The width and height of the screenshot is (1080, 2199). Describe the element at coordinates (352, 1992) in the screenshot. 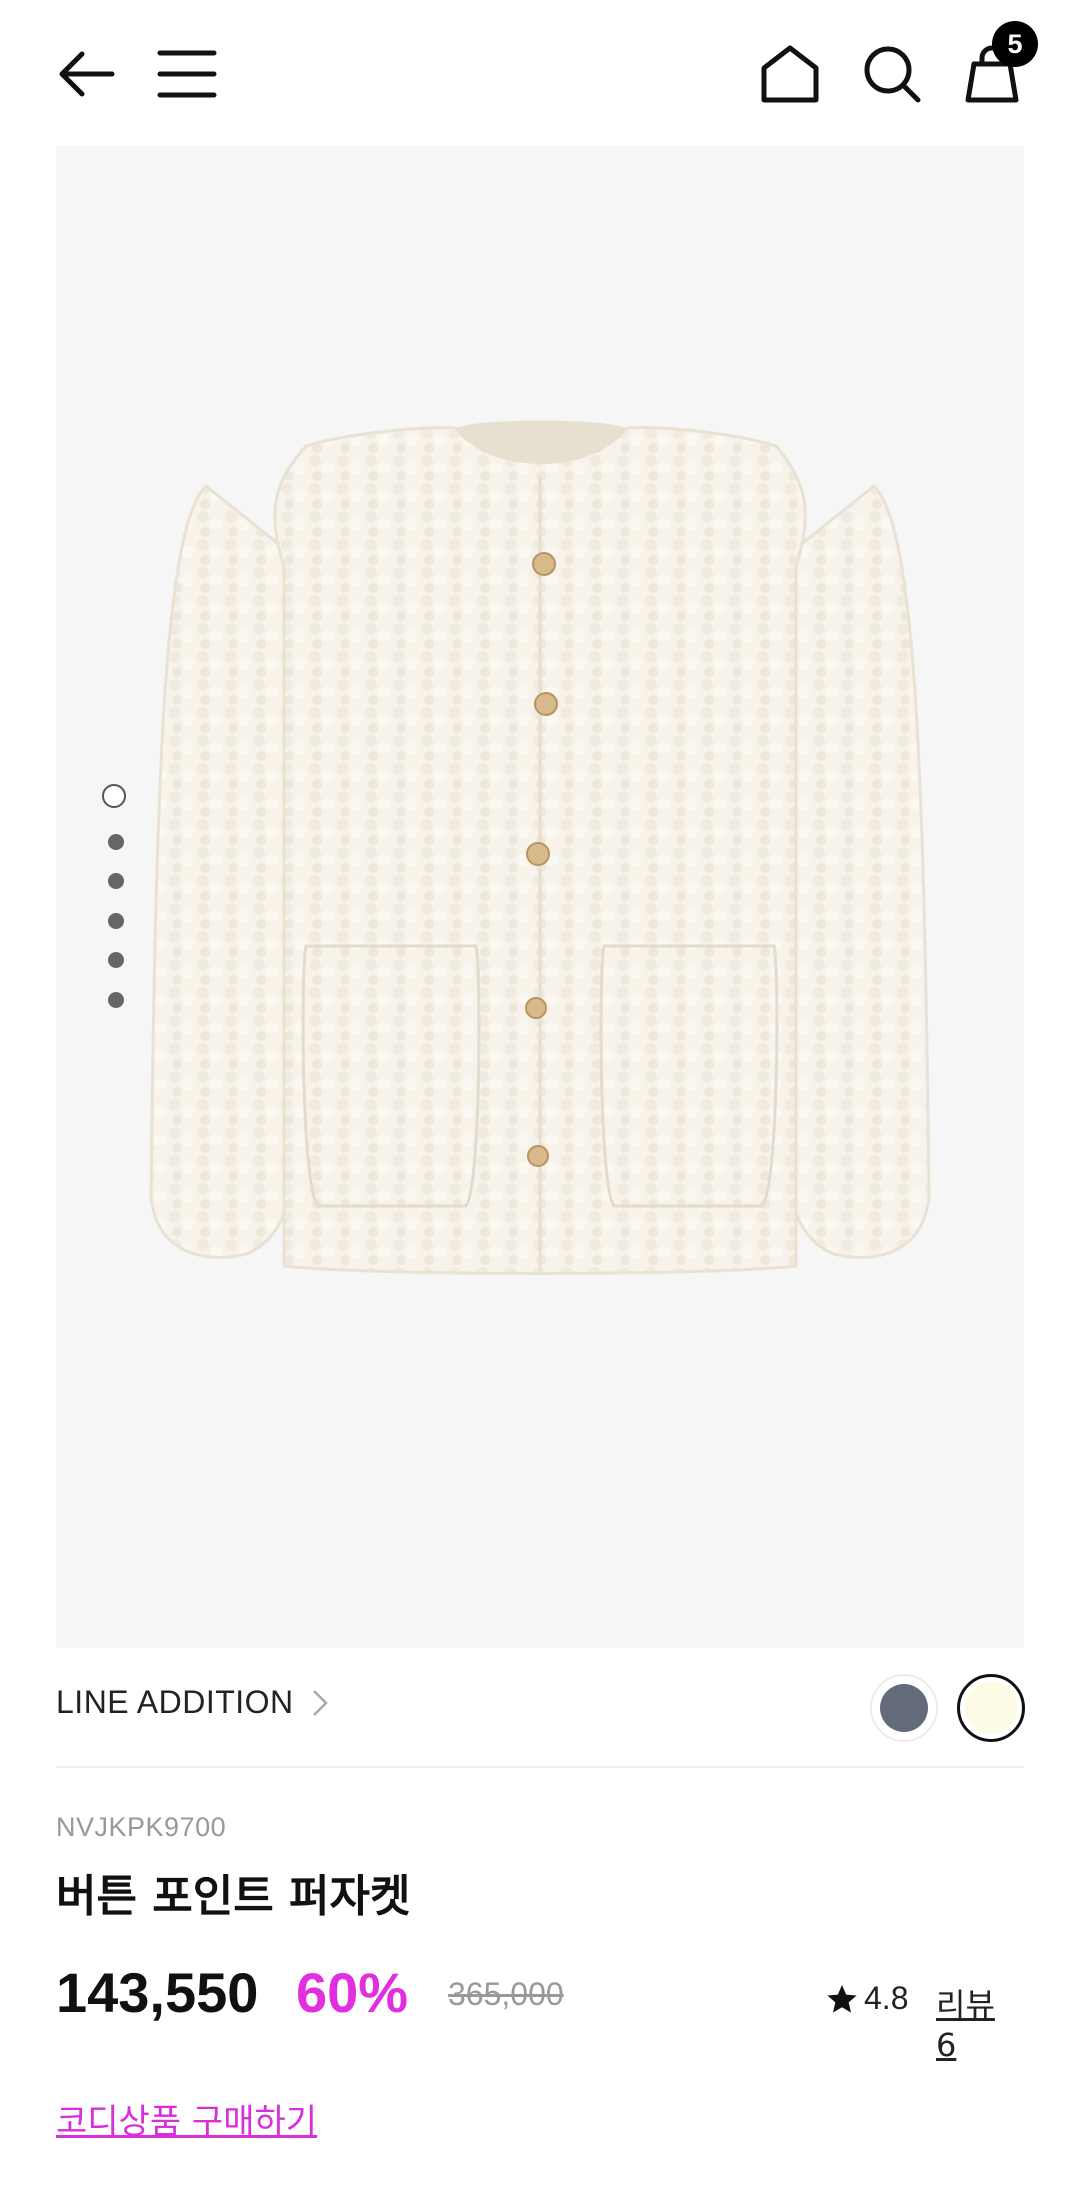

I see `discount-rate: 60%` at that location.